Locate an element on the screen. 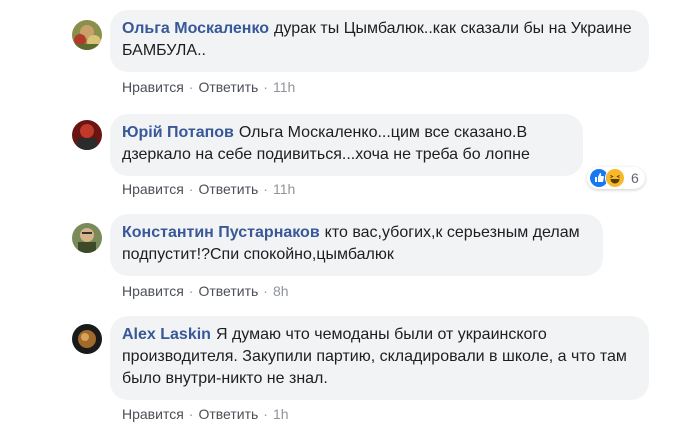 The image size is (683, 427). comment-actions: Нравится · Ответить · 1h is located at coordinates (205, 414).